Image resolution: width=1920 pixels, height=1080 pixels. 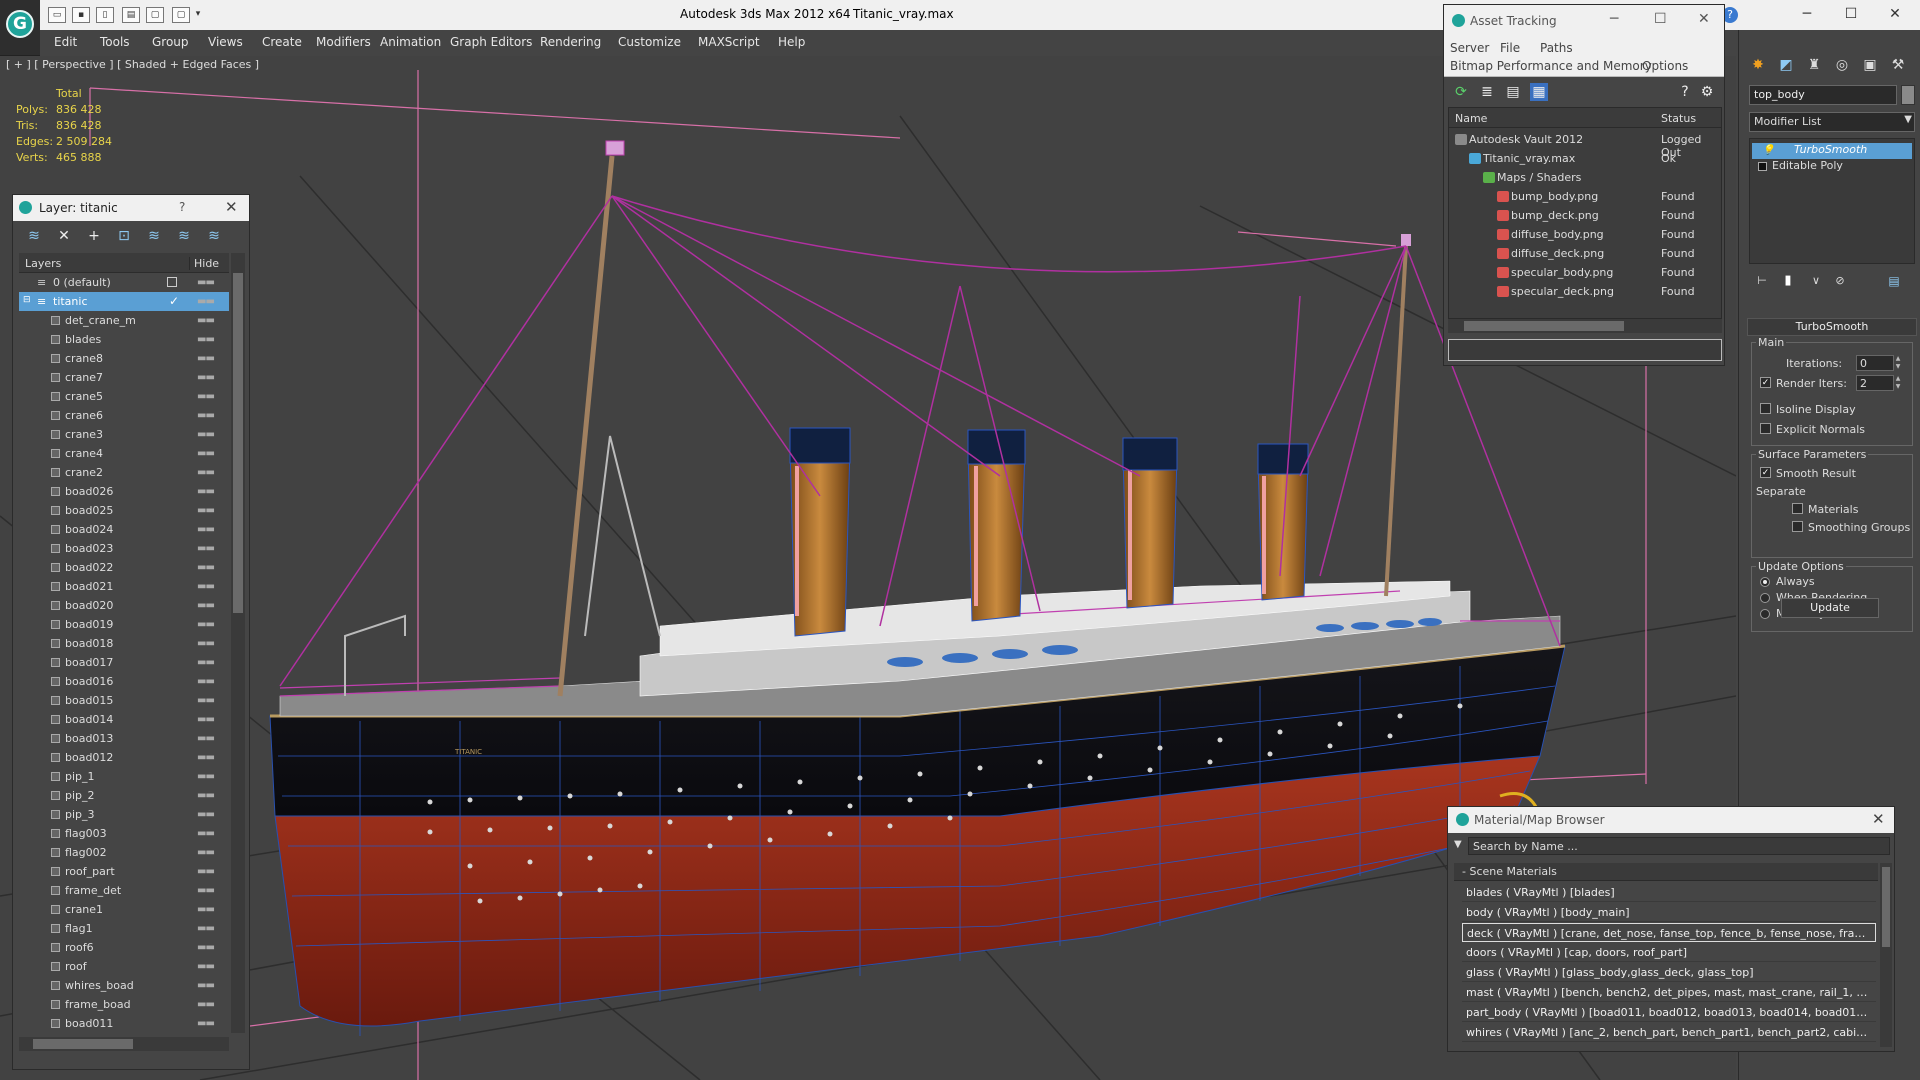 What do you see at coordinates (124, 909) in the screenshot?
I see `layer-object-row: crane1 ▬▬` at bounding box center [124, 909].